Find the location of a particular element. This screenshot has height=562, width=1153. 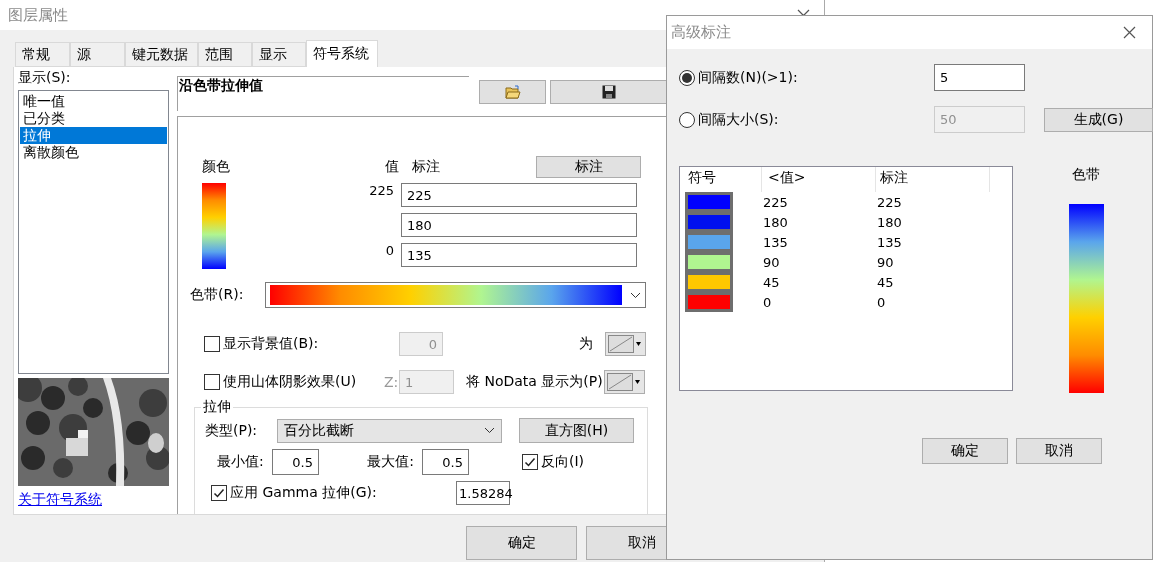

radio-label: 间隔数(N)(>1): is located at coordinates (748, 77).